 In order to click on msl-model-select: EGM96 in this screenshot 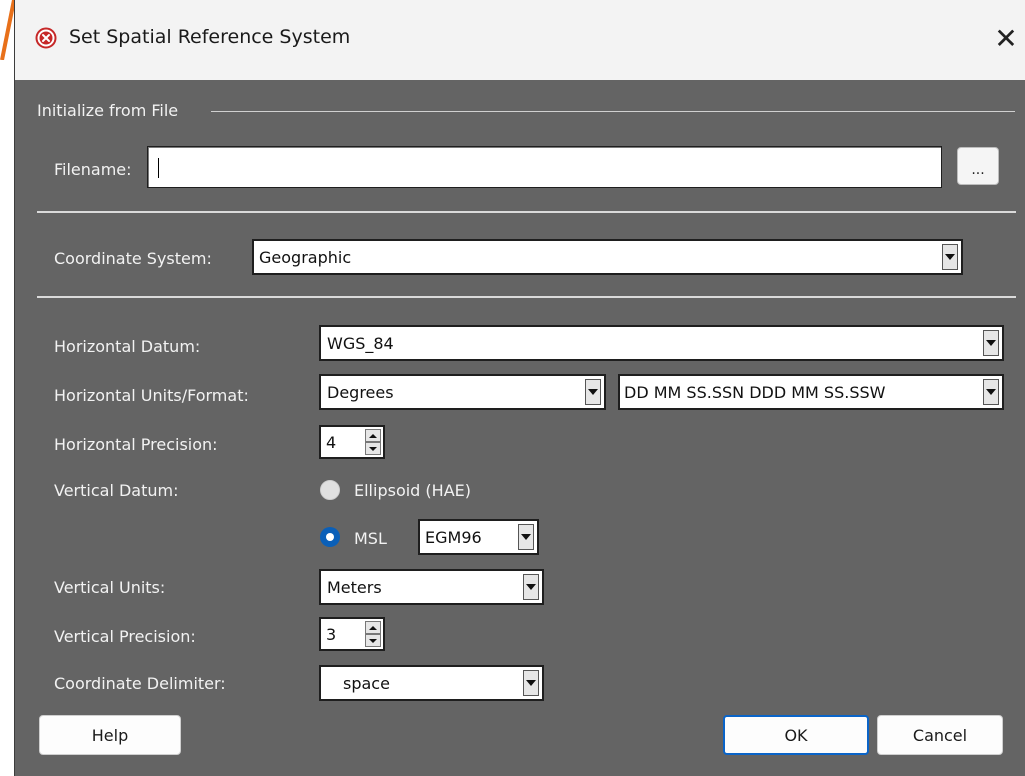, I will do `click(478, 537)`.